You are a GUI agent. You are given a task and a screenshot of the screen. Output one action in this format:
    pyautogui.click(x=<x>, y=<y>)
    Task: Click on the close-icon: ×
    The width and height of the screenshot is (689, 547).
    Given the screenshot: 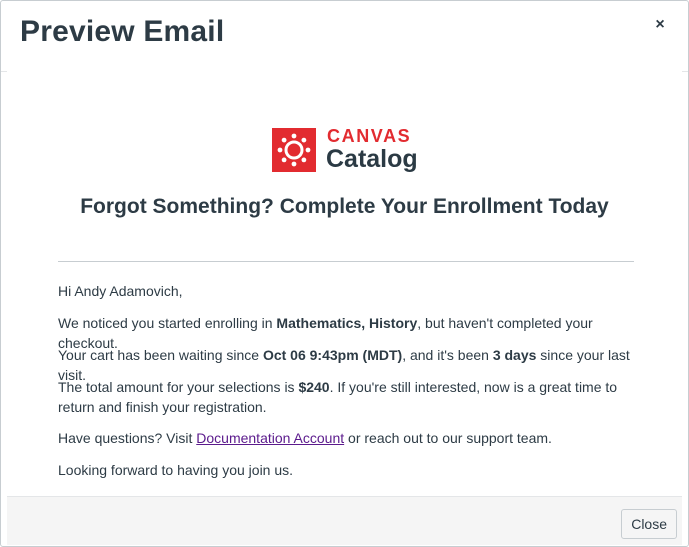 What is the action you would take?
    pyautogui.click(x=660, y=25)
    